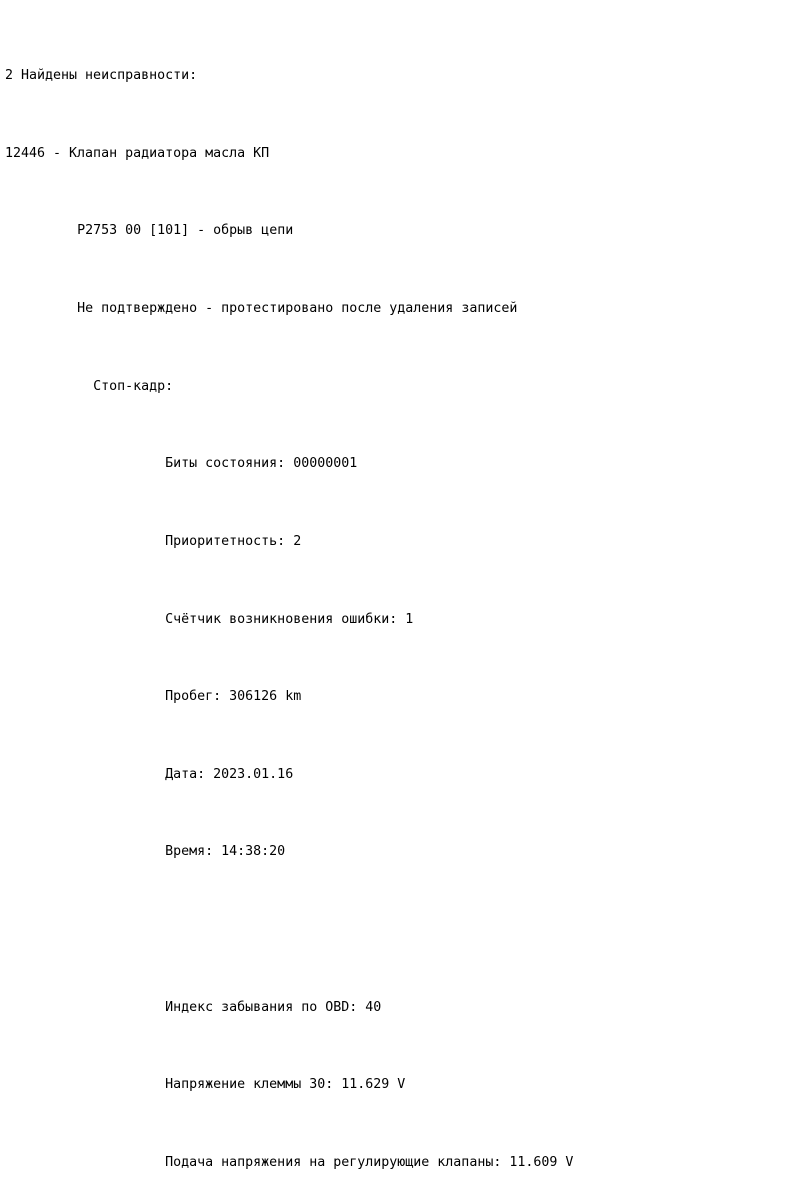  I want to click on freeze-frame-line-0: Биты состояния: 00000001, so click(407, 463).